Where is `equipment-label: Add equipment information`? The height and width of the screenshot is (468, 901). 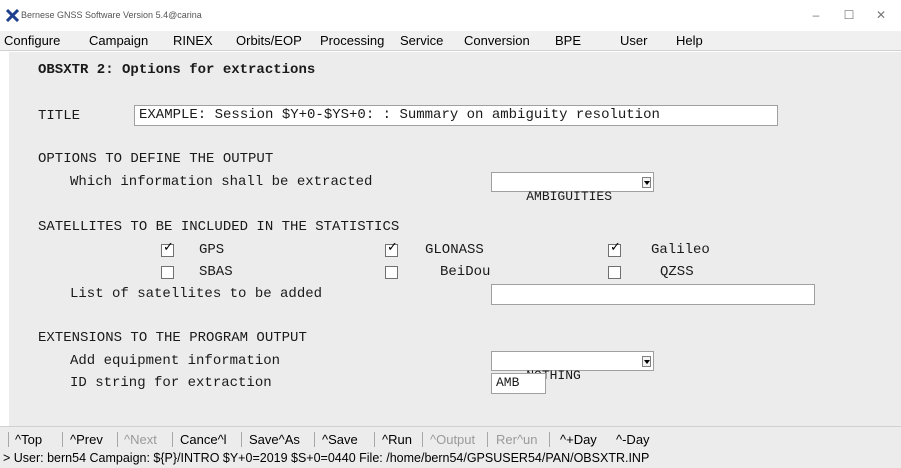 equipment-label: Add equipment information is located at coordinates (175, 361).